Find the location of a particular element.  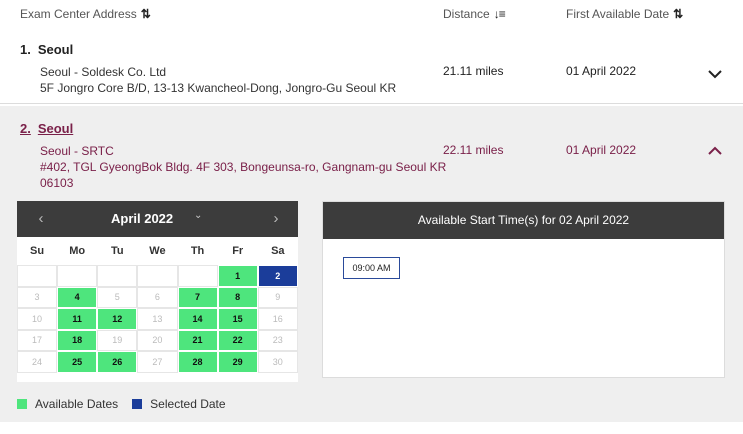

calendar-day-available: 18 is located at coordinates (77, 340).